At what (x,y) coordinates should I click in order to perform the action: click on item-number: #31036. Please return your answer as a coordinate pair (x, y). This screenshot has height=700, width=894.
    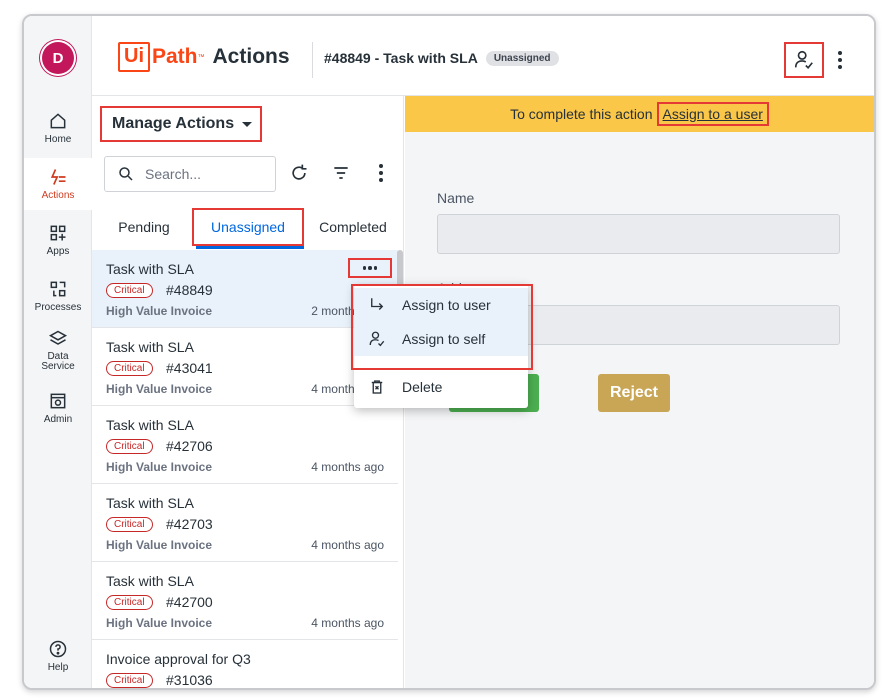
    Looking at the image, I should click on (189, 680).